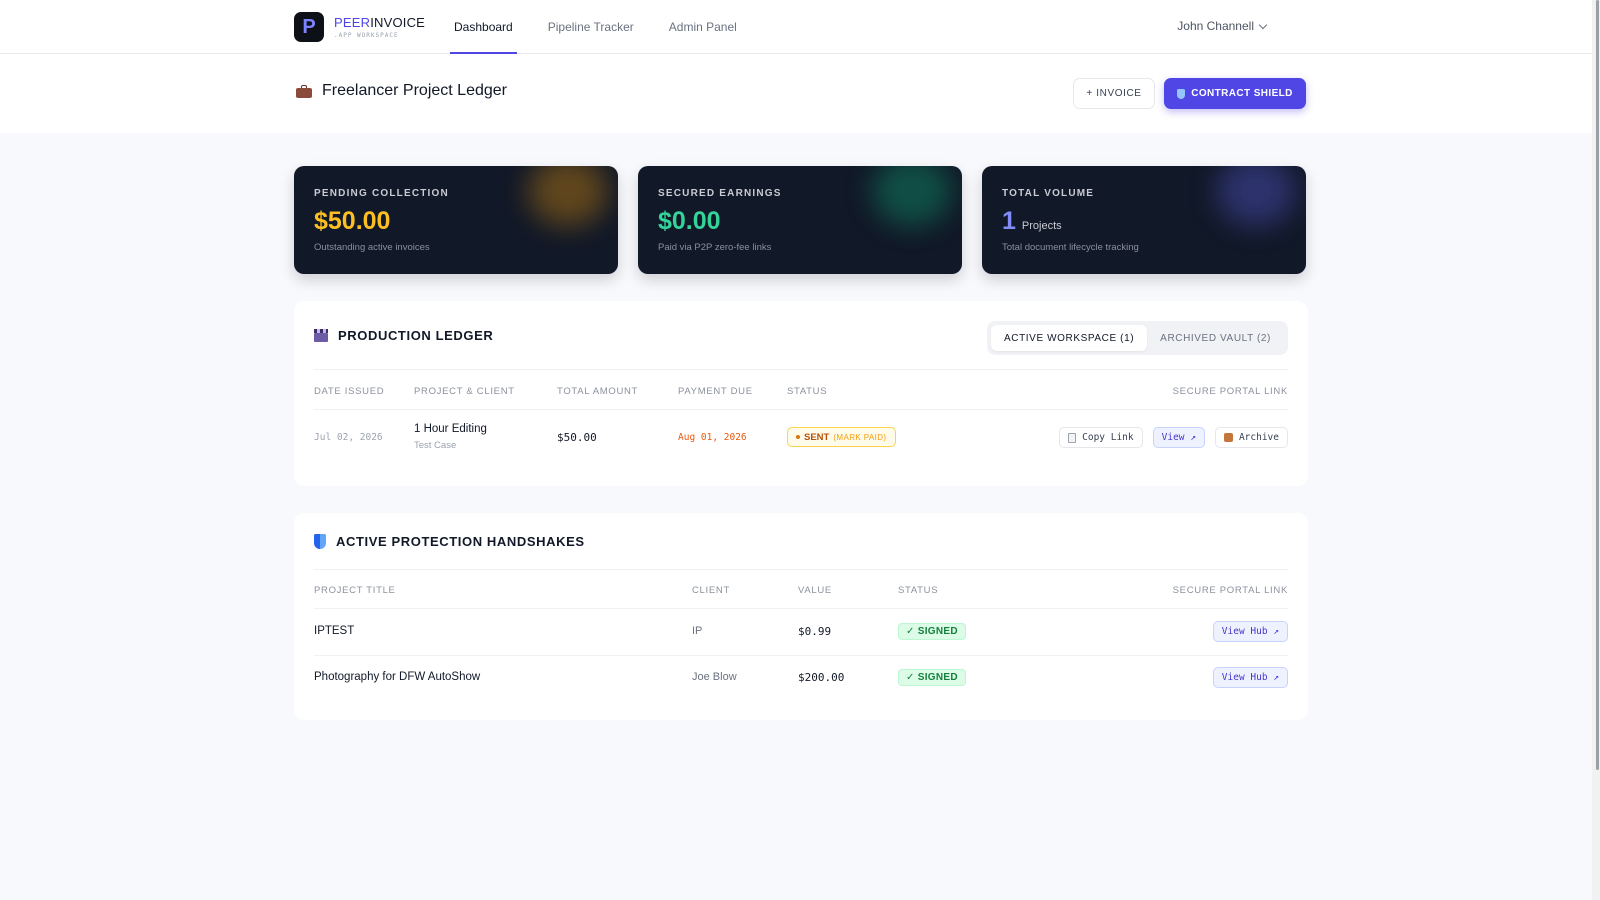  I want to click on copy-link-button: Copy Link, so click(1101, 437).